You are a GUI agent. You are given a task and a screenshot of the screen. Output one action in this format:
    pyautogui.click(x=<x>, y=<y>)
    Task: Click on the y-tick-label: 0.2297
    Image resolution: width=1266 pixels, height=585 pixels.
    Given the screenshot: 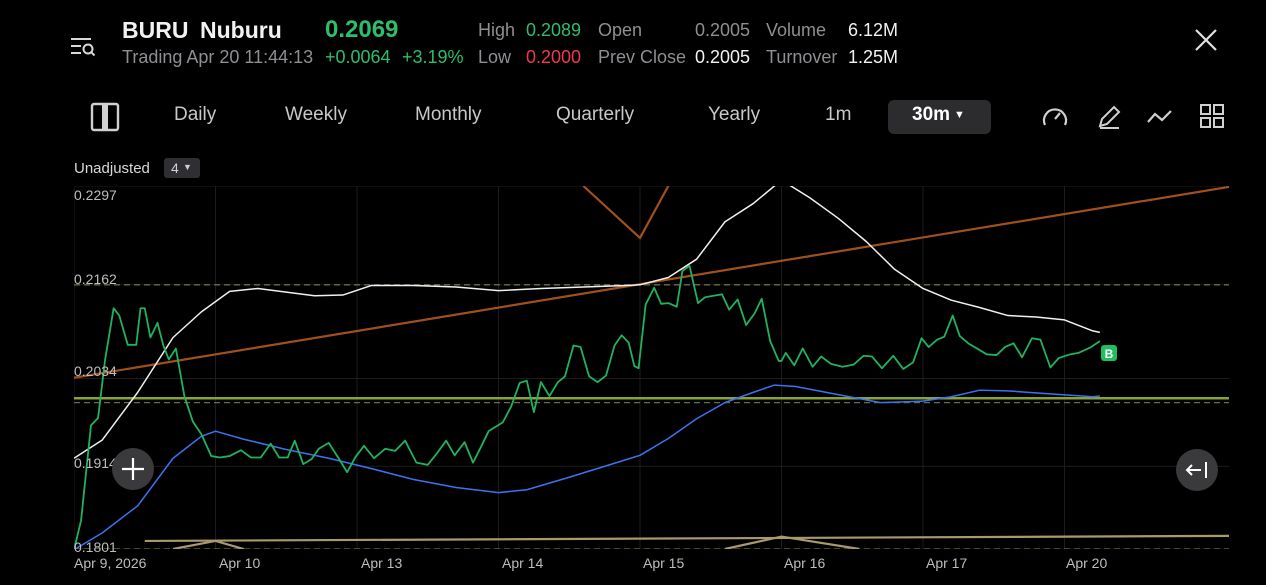 What is the action you would take?
    pyautogui.click(x=95, y=195)
    